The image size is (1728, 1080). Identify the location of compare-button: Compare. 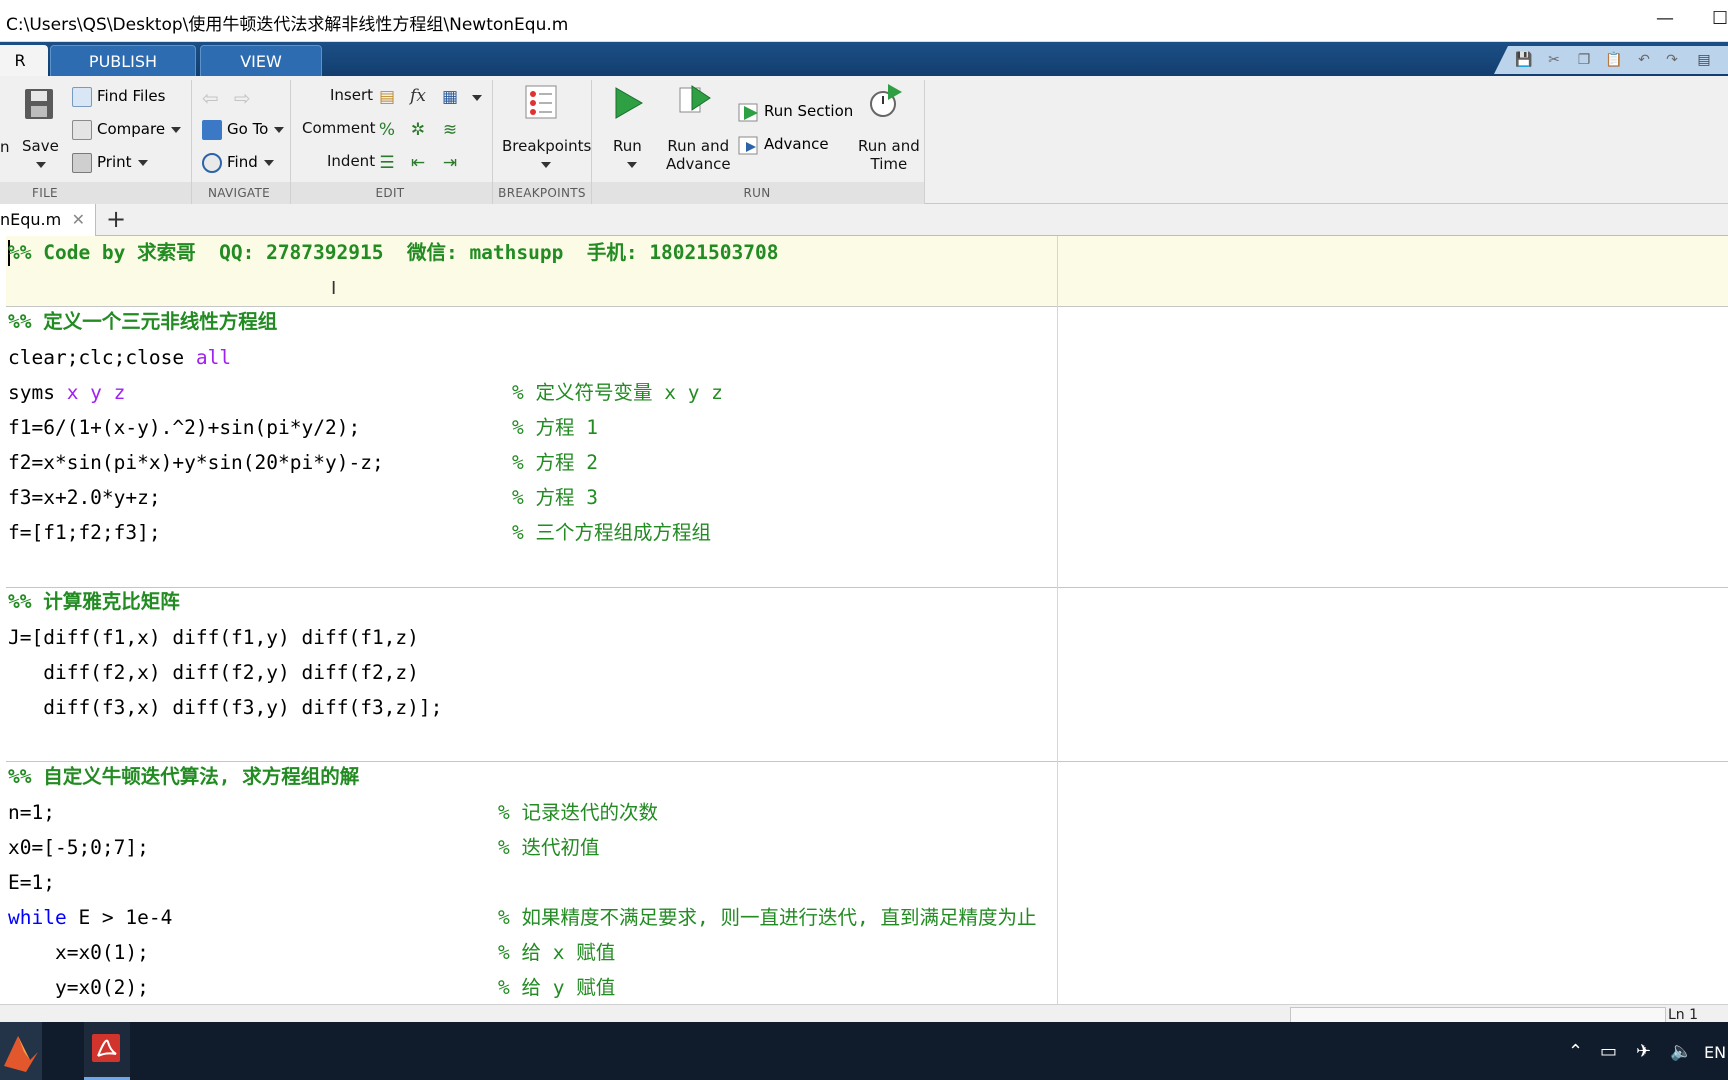
(127, 129).